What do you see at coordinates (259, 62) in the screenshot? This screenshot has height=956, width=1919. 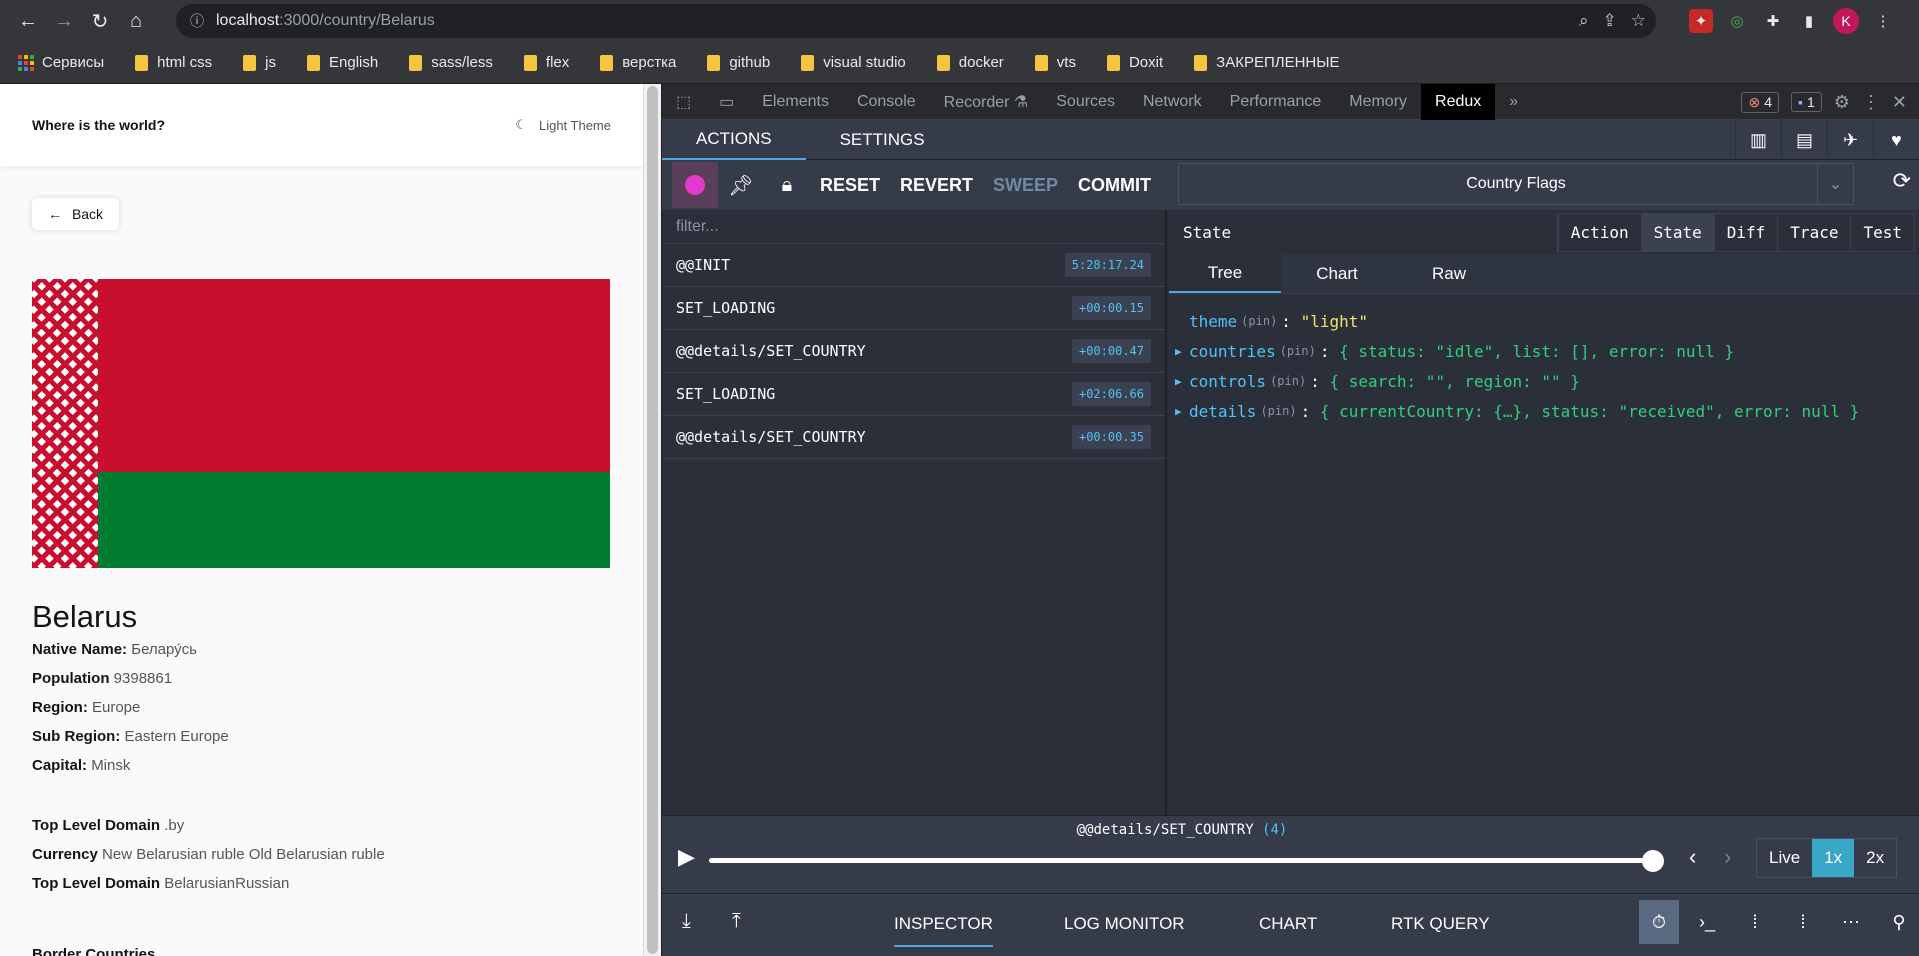 I see `bookmark-folder: js` at bounding box center [259, 62].